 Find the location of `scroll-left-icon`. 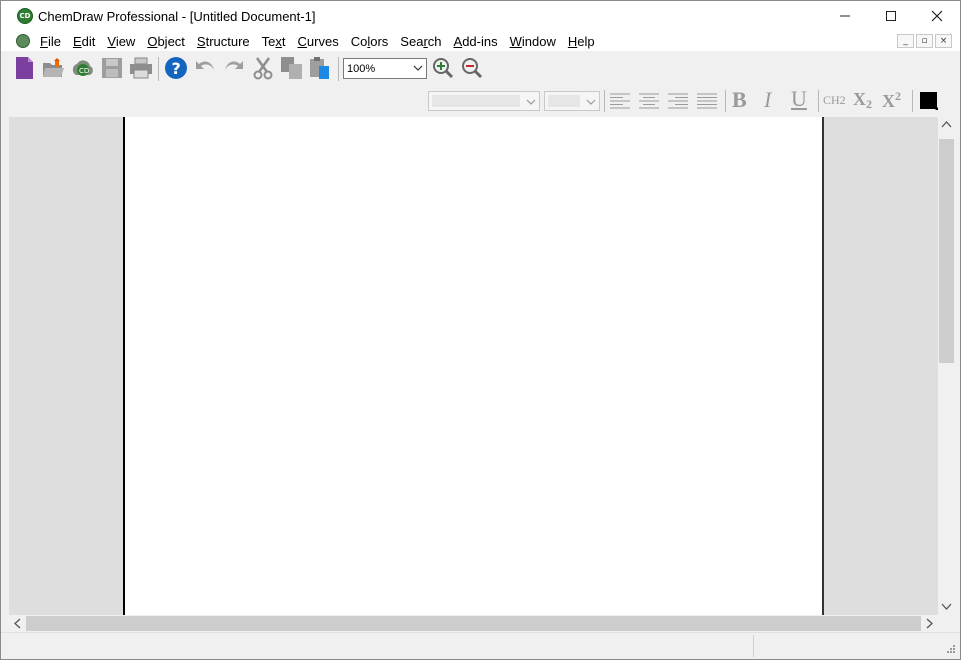

scroll-left-icon is located at coordinates (17, 625).